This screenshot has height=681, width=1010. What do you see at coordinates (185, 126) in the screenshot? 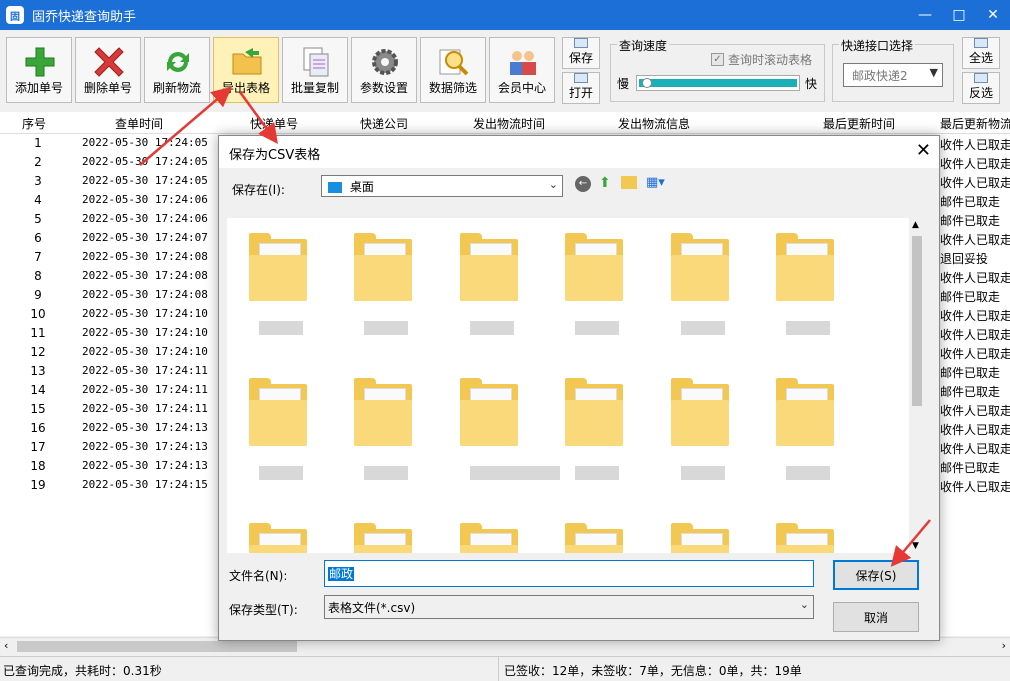
I see `arrow-to-export` at bounding box center [185, 126].